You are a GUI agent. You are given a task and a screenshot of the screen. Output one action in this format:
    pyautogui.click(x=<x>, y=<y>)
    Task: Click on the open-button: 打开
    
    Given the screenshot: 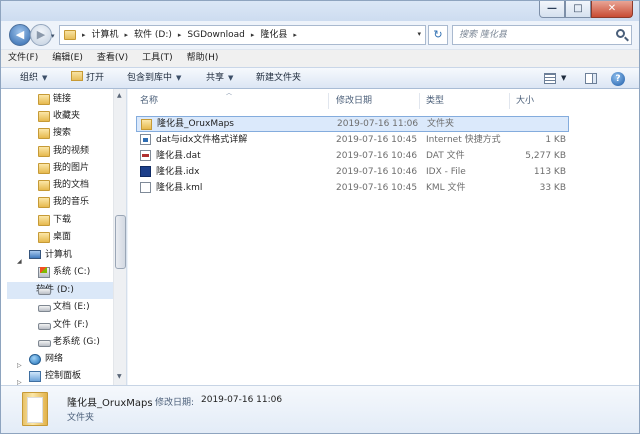 What is the action you would take?
    pyautogui.click(x=87, y=78)
    